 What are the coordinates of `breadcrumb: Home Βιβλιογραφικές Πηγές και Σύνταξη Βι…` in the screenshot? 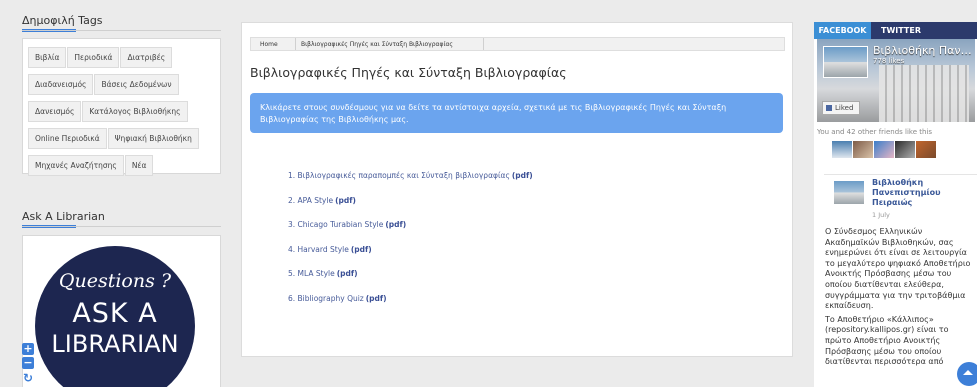 It's located at (517, 44).